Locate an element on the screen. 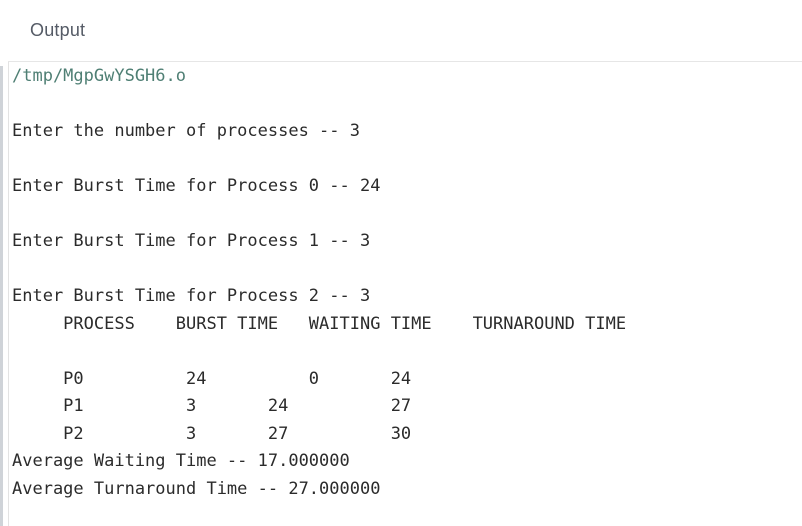 The height and width of the screenshot is (526, 802). output-avg-turnaround: Average Turnaround Time -- 27.000000 is located at coordinates (196, 489).